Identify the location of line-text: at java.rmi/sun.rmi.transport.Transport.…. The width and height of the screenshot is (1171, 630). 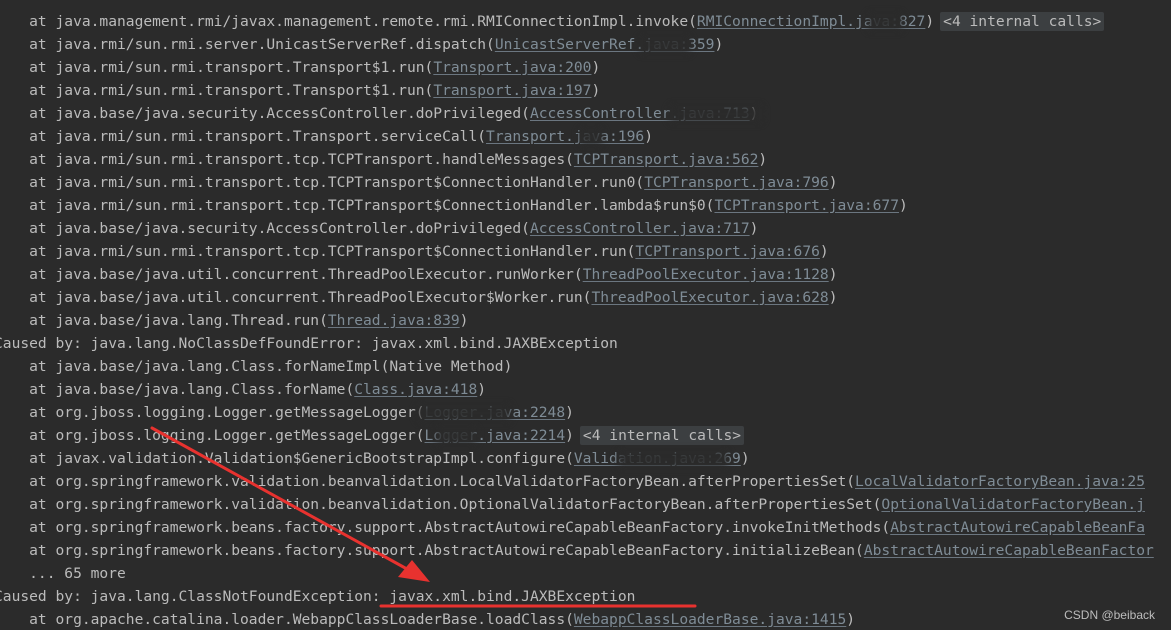
(243, 136).